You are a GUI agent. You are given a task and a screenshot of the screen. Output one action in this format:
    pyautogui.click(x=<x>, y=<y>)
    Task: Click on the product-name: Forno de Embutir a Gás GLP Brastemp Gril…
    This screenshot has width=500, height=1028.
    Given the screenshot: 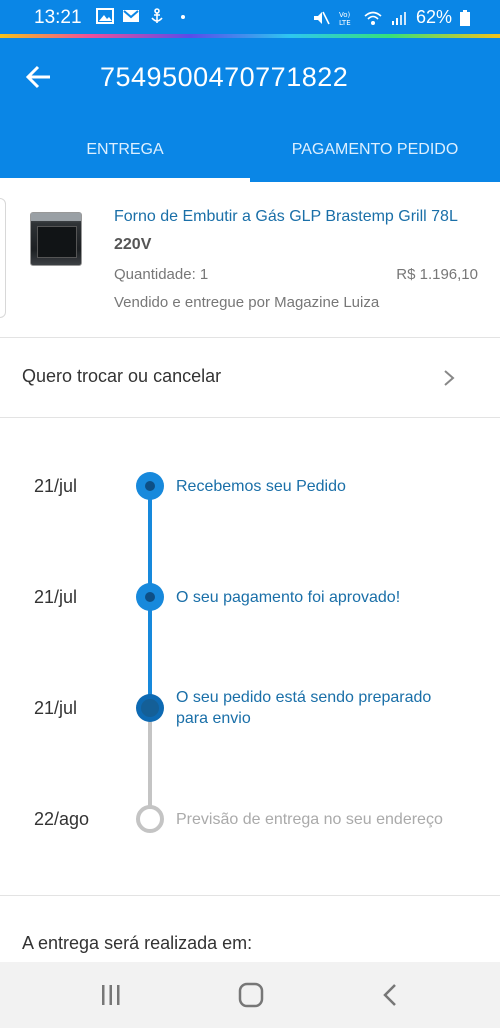 What is the action you would take?
    pyautogui.click(x=286, y=217)
    